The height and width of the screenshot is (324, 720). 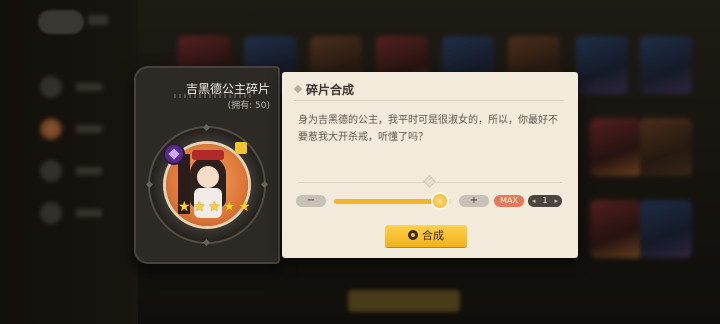 What do you see at coordinates (509, 201) in the screenshot?
I see `max-button: MAX` at bounding box center [509, 201].